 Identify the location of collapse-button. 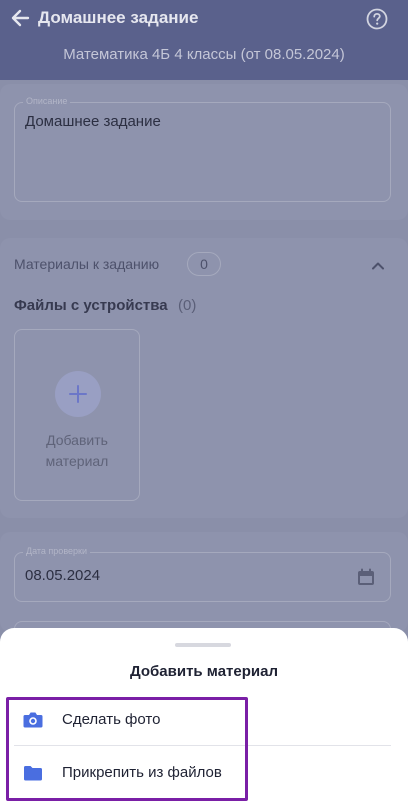
(378, 266).